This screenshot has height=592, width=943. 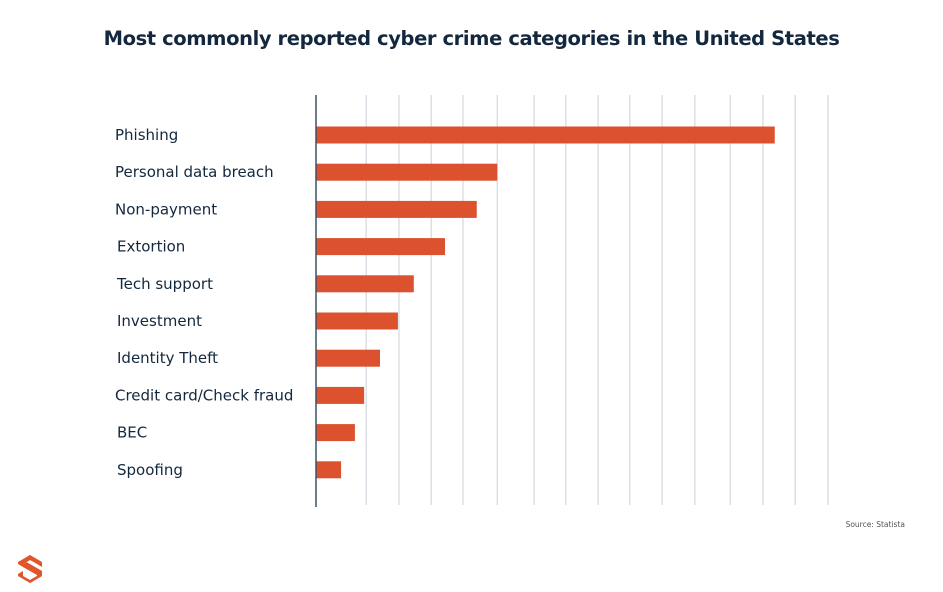 I want to click on source-note: Source: Statista, so click(x=875, y=524).